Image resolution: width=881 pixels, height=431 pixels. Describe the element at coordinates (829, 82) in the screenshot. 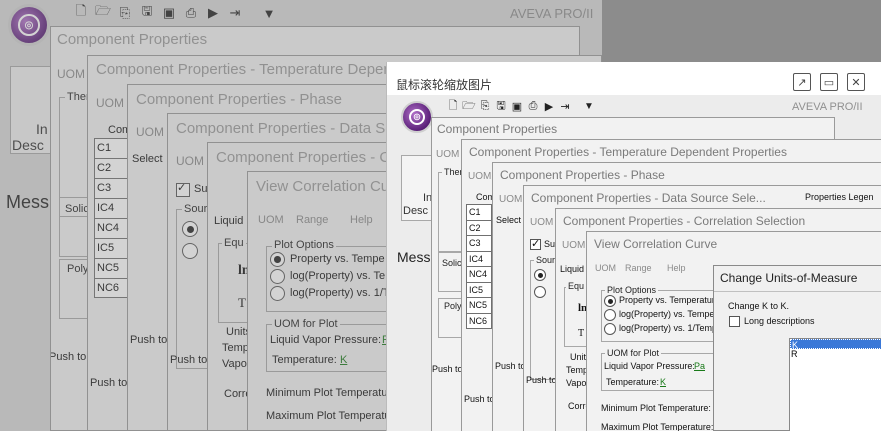

I see `maximize-icon: ▭` at that location.